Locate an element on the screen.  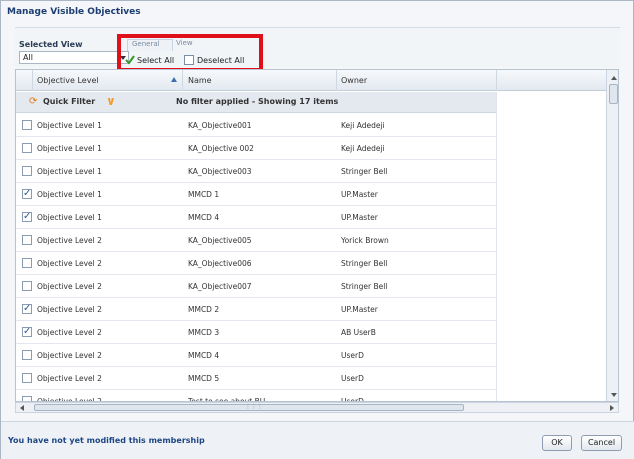
owner-cell: AB UserB is located at coordinates (358, 332).